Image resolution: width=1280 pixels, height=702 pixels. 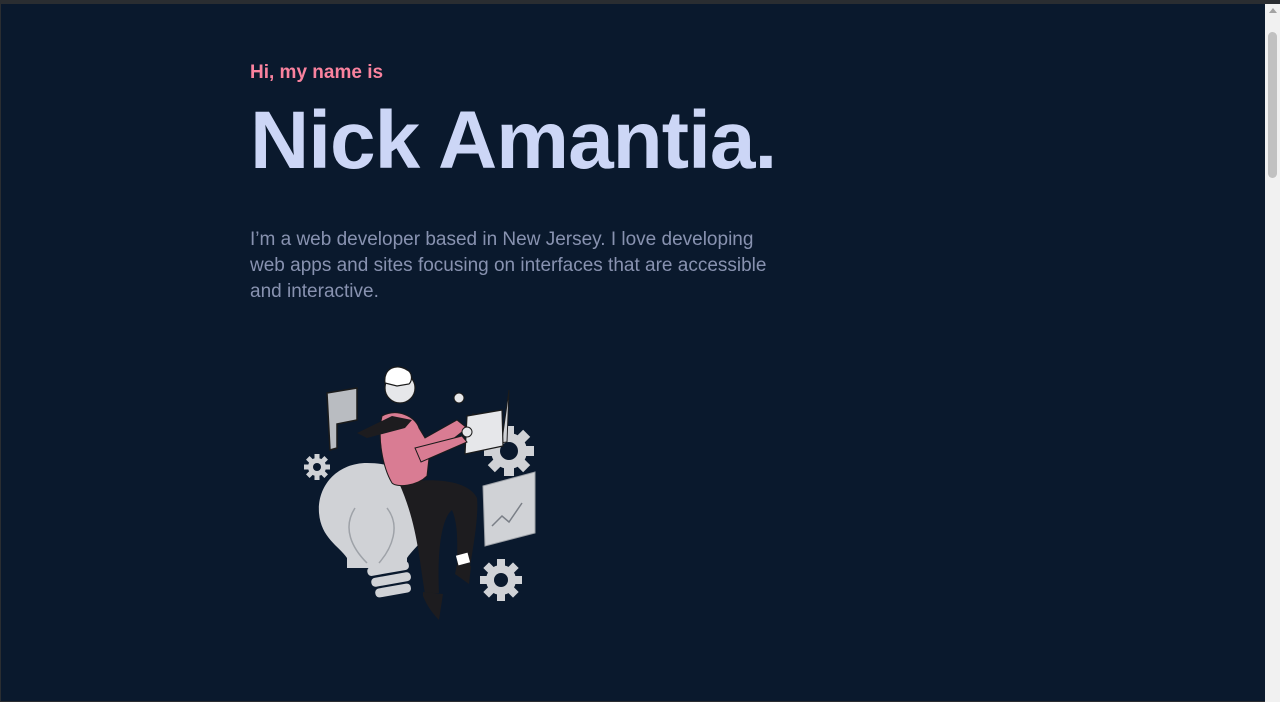 I want to click on hero-name: Nick Amantia., so click(x=513, y=140).